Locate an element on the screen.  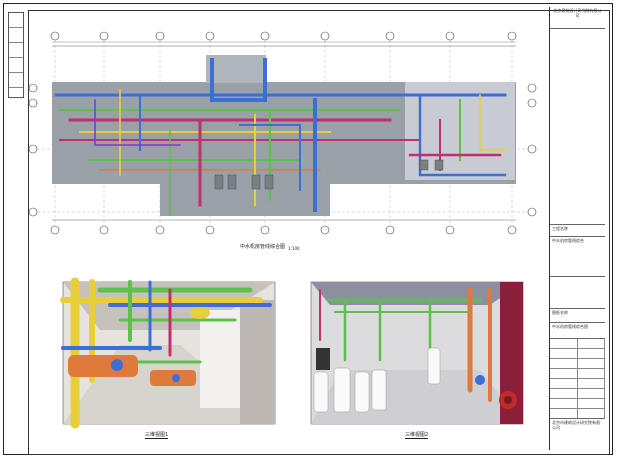
company-header: 北京建筑设计研究院有限公司 is located at coordinates (577, 18).